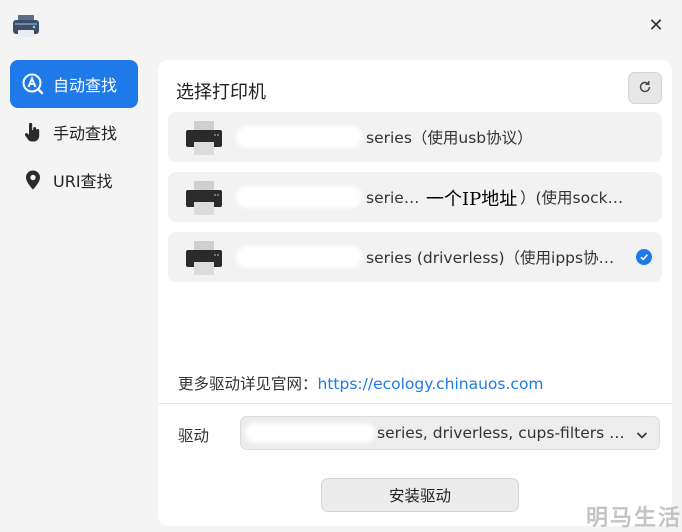  I want to click on location-pin-icon, so click(33, 180).